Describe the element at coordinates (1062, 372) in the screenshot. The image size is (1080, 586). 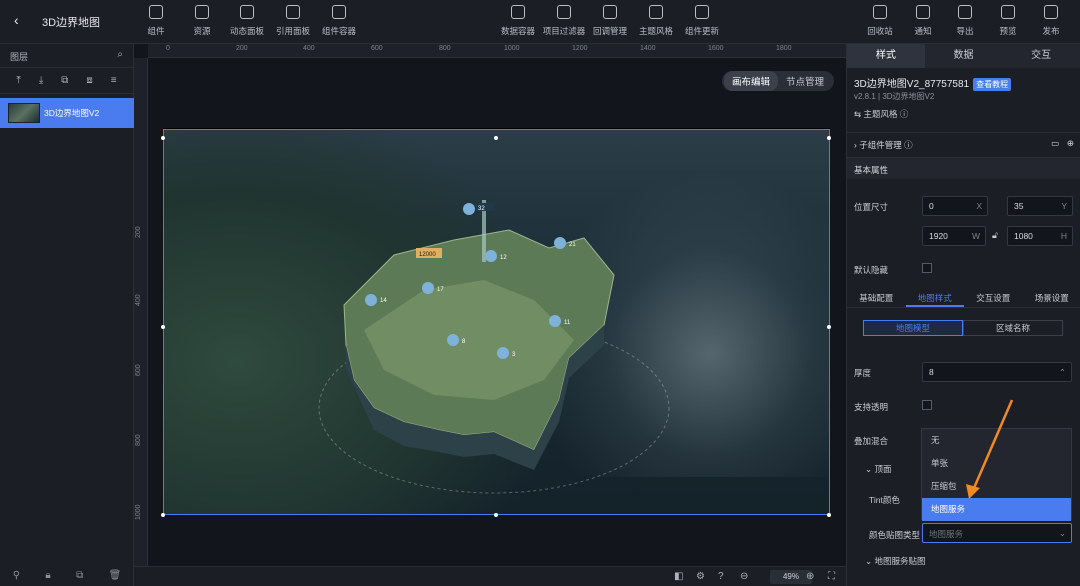
I see `stepper-icon: ⌃` at that location.